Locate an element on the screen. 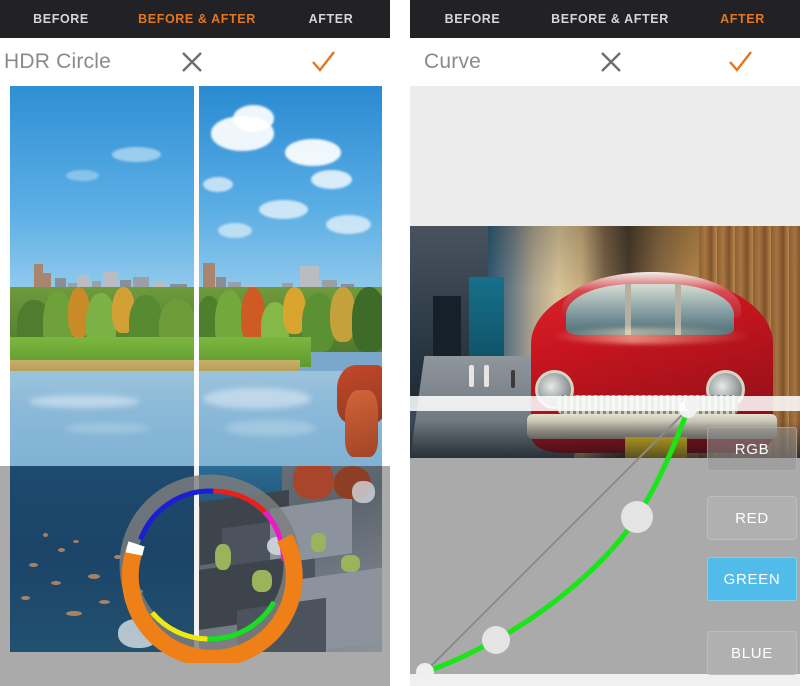 The image size is (800, 686). channel-button-blue: BLUE is located at coordinates (752, 653).